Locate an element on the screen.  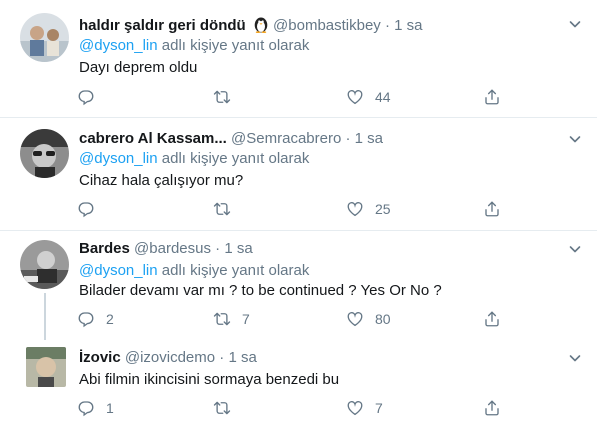
tweet-header: Bardes @bardesus · 1 sa is located at coordinates (328, 249).